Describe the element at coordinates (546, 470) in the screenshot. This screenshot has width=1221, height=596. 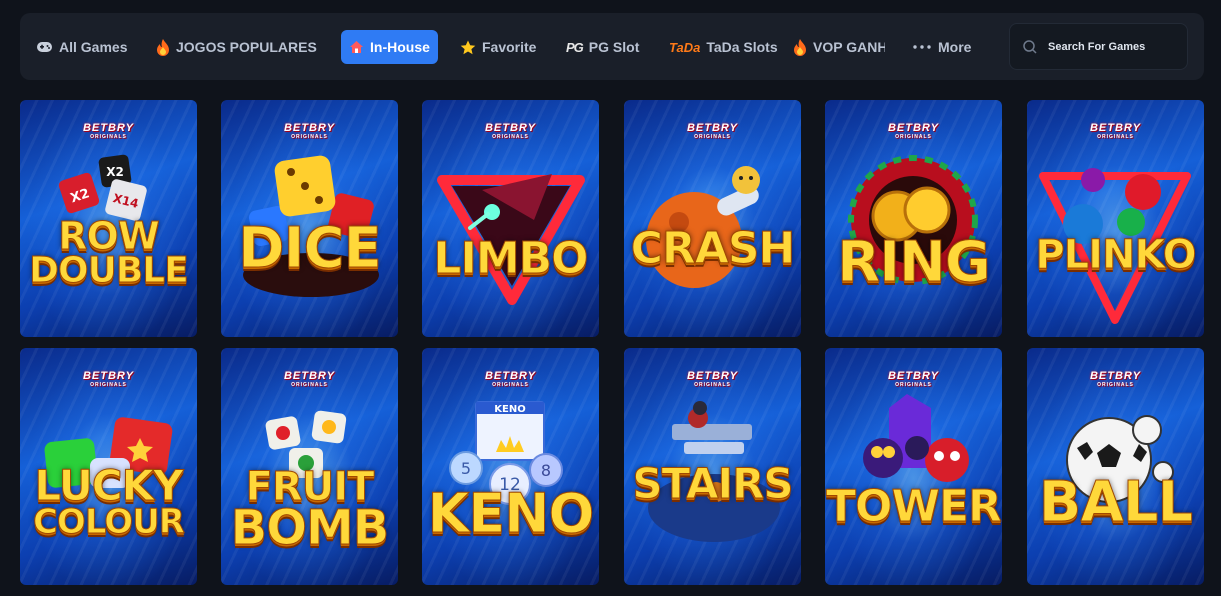
I see `keno-ball-label: 8` at that location.